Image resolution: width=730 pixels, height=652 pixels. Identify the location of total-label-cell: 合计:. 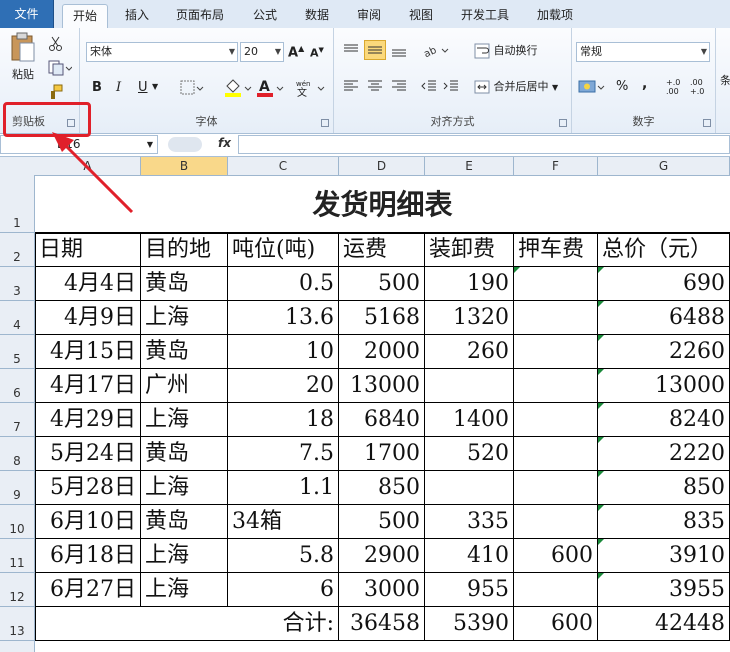
(187, 624).